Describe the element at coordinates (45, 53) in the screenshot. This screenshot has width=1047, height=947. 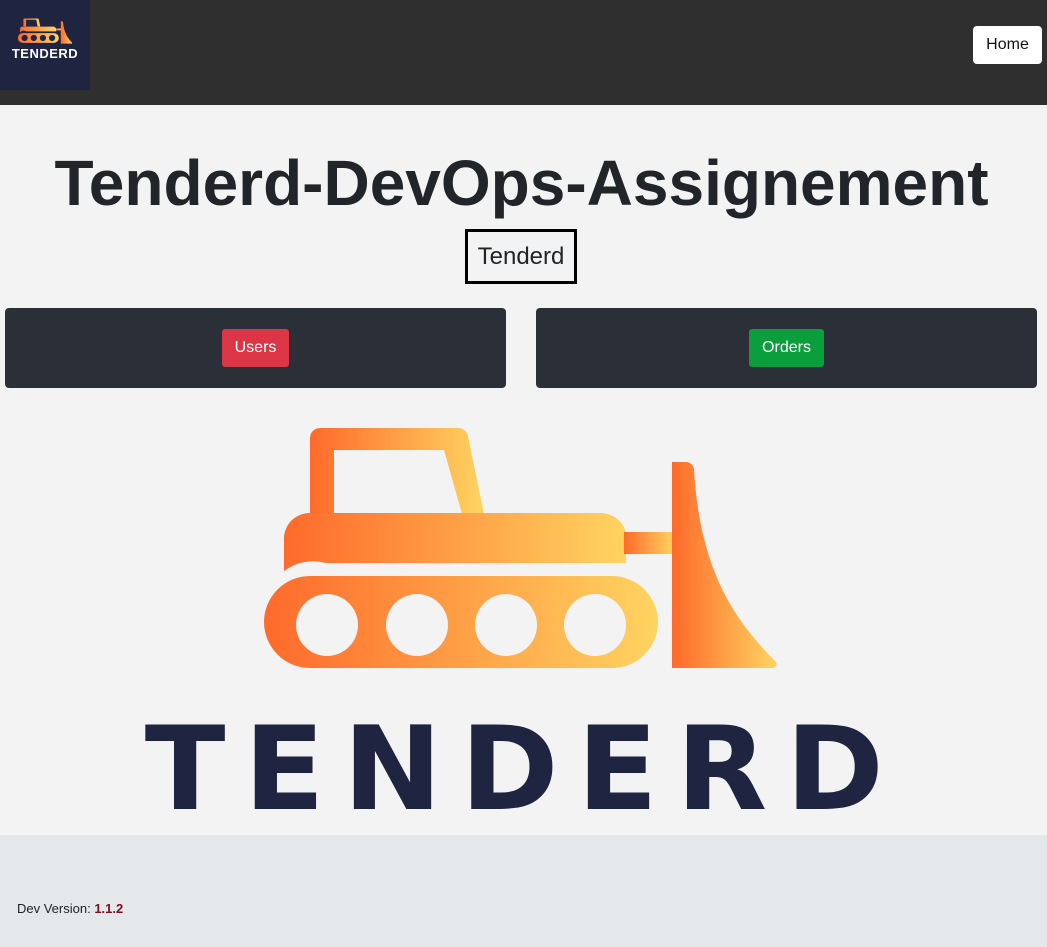
I see `nav-logo-text: TENDERD` at that location.